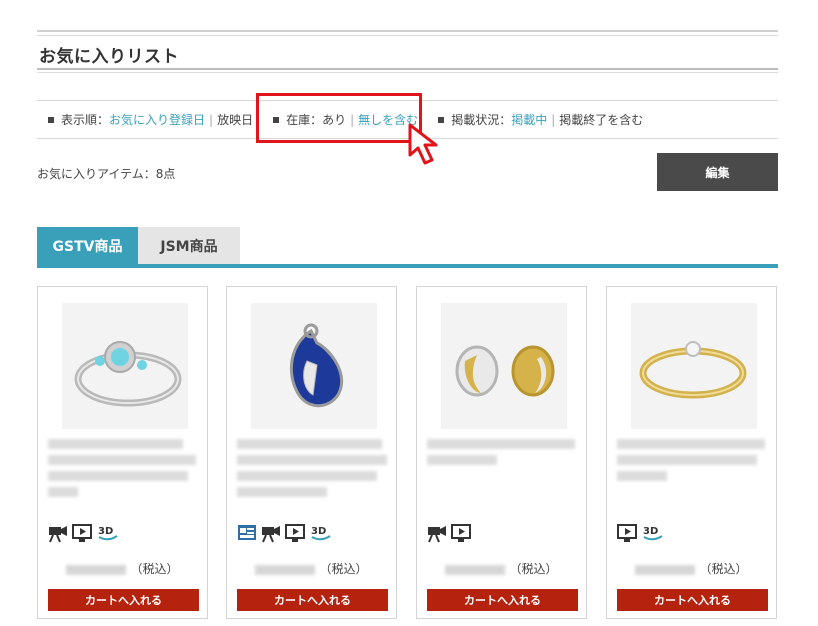  Describe the element at coordinates (109, 57) in the screenshot. I see `page-title: お気に入りリスト` at that location.